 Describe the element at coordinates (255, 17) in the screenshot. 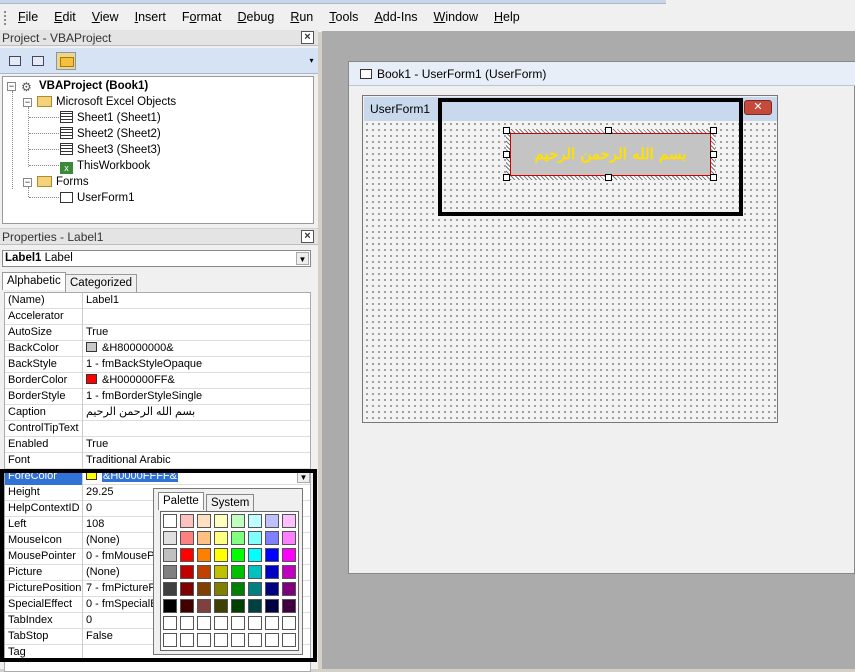

I see `menu-item-debug: Debug` at that location.